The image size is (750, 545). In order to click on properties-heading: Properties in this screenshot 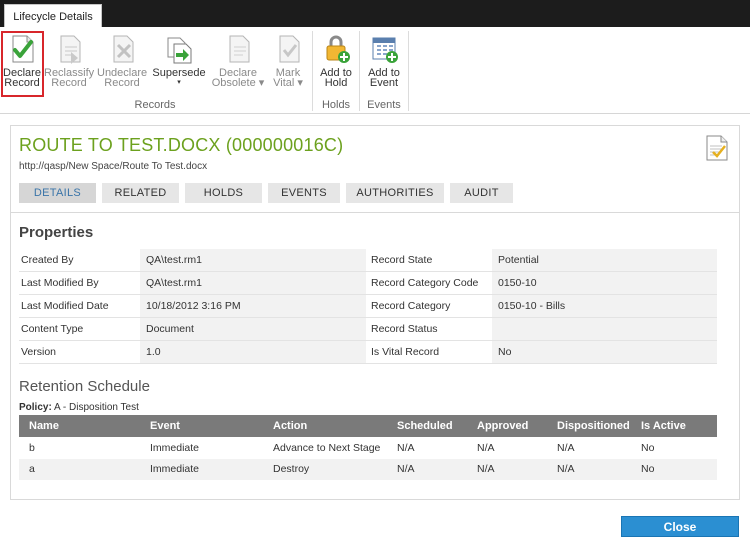, I will do `click(56, 232)`.